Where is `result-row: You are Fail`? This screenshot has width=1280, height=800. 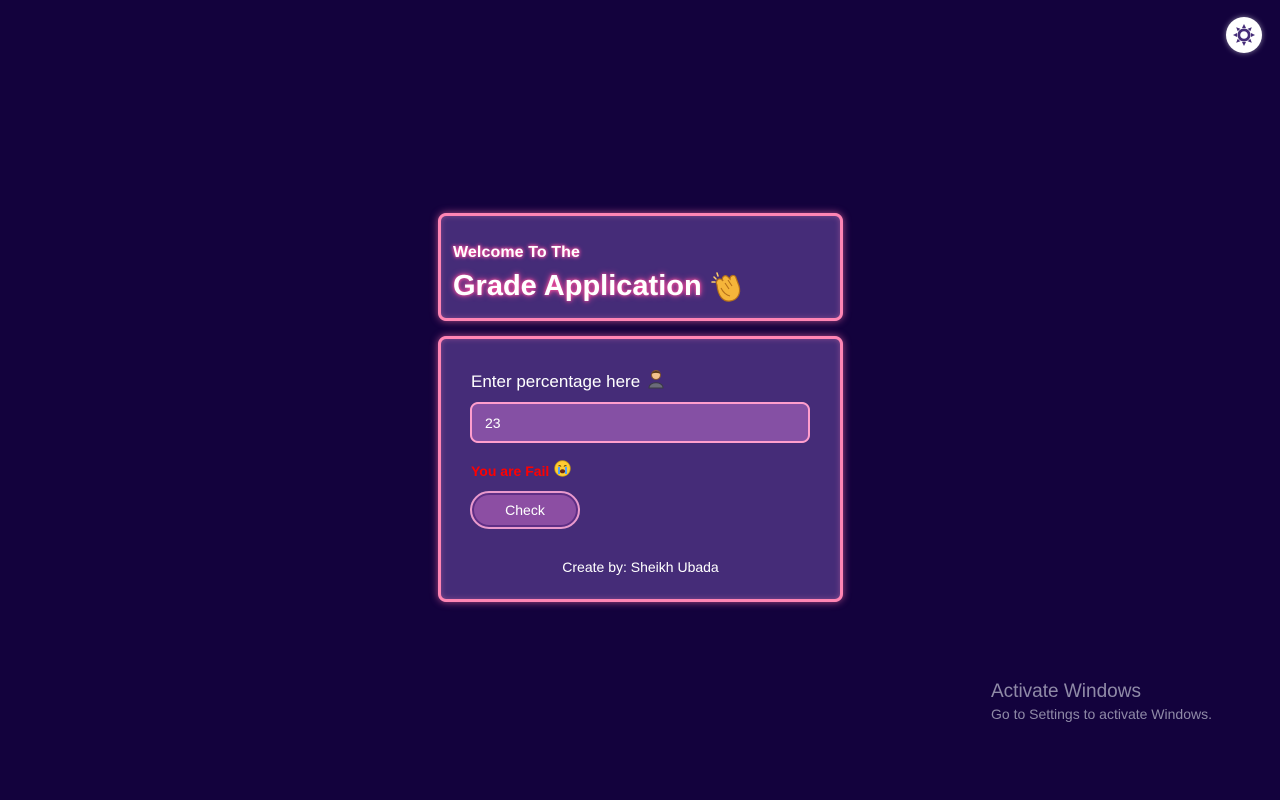
result-row: You are Fail is located at coordinates (521, 471).